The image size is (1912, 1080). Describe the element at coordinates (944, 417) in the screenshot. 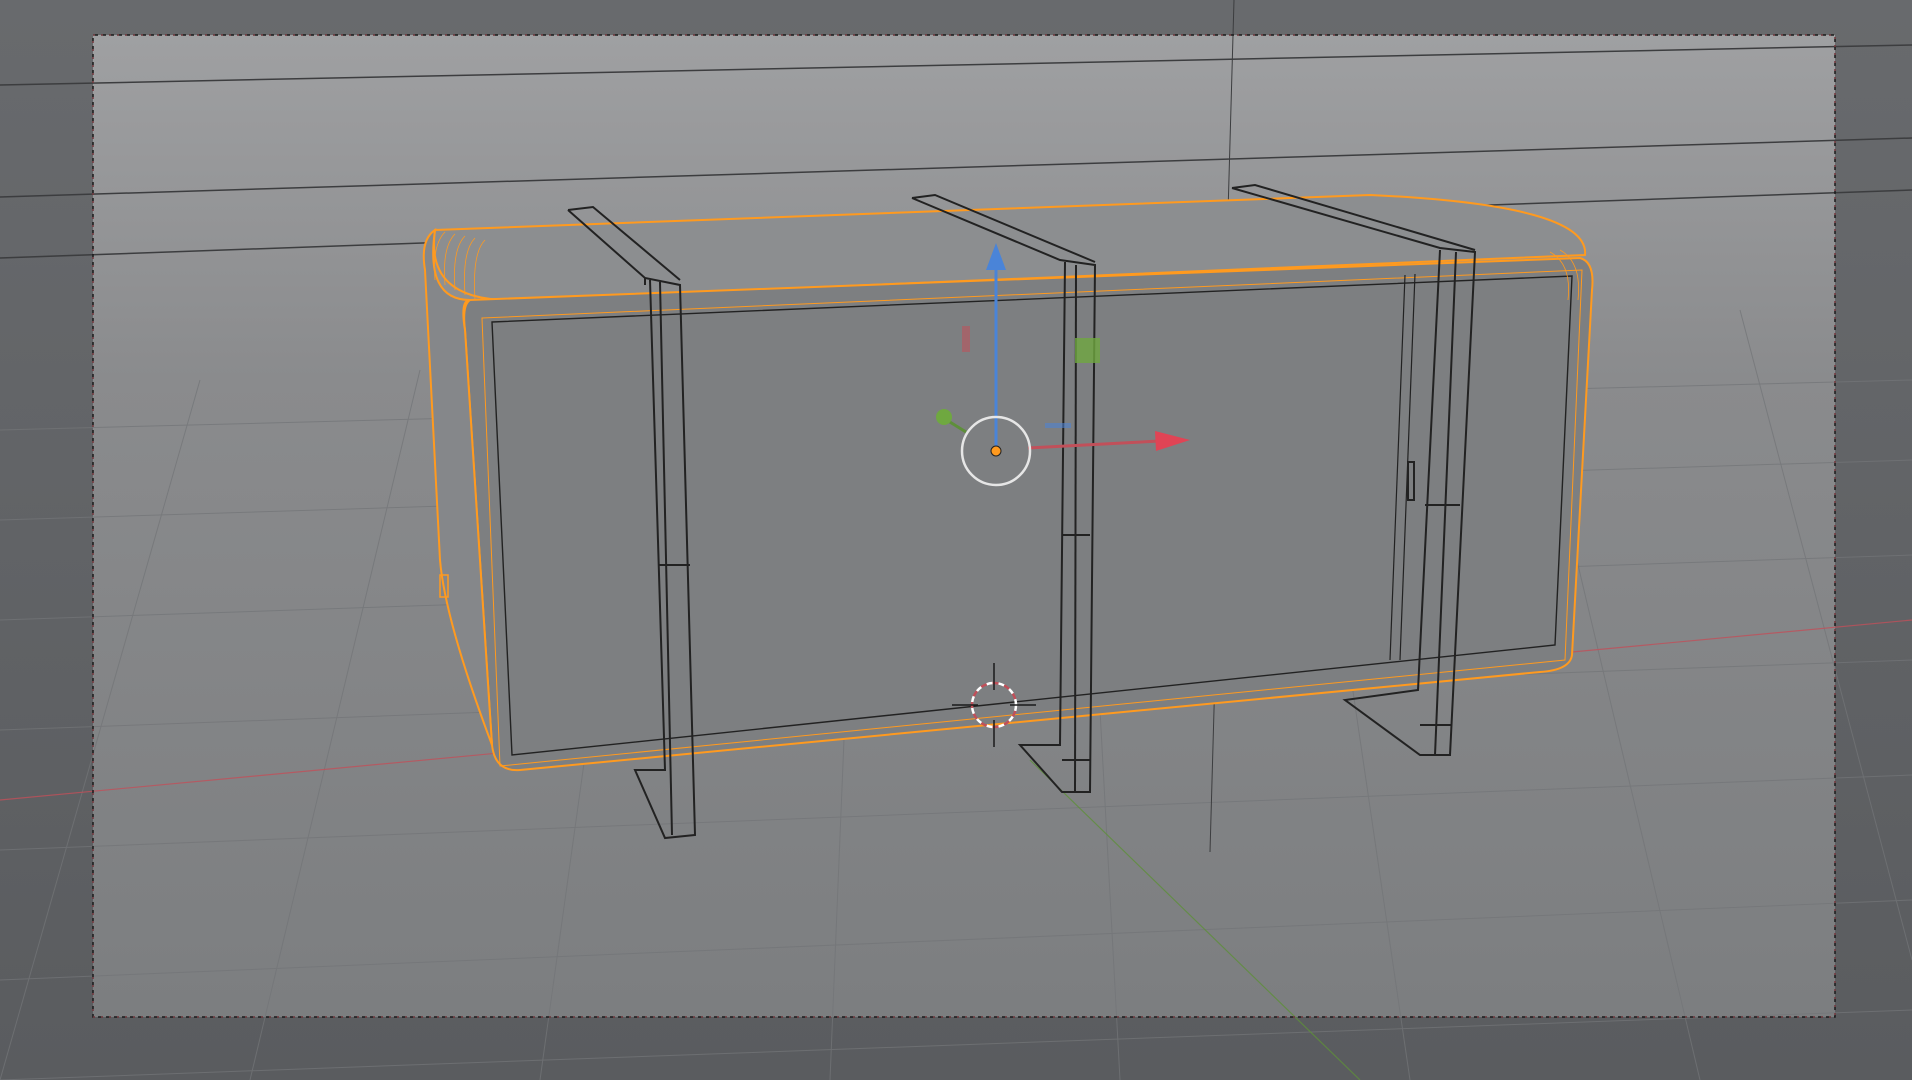

I see `y-axis-handle-icon` at that location.